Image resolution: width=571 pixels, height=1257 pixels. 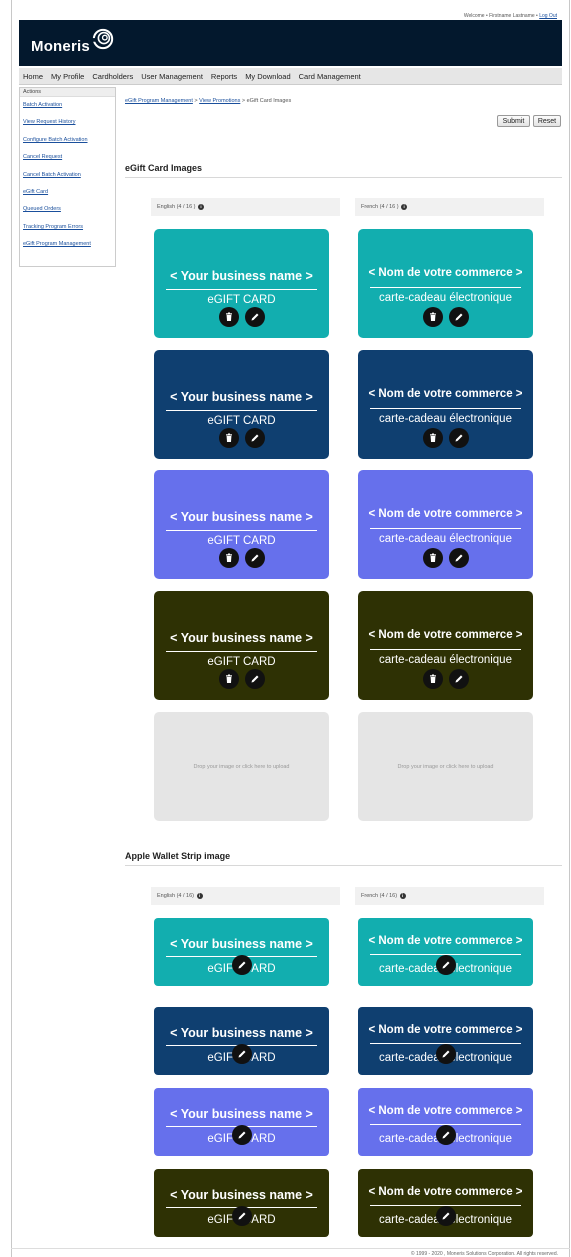 I want to click on sidebar-item-batch-activation: Batch Activation, so click(x=69, y=105).